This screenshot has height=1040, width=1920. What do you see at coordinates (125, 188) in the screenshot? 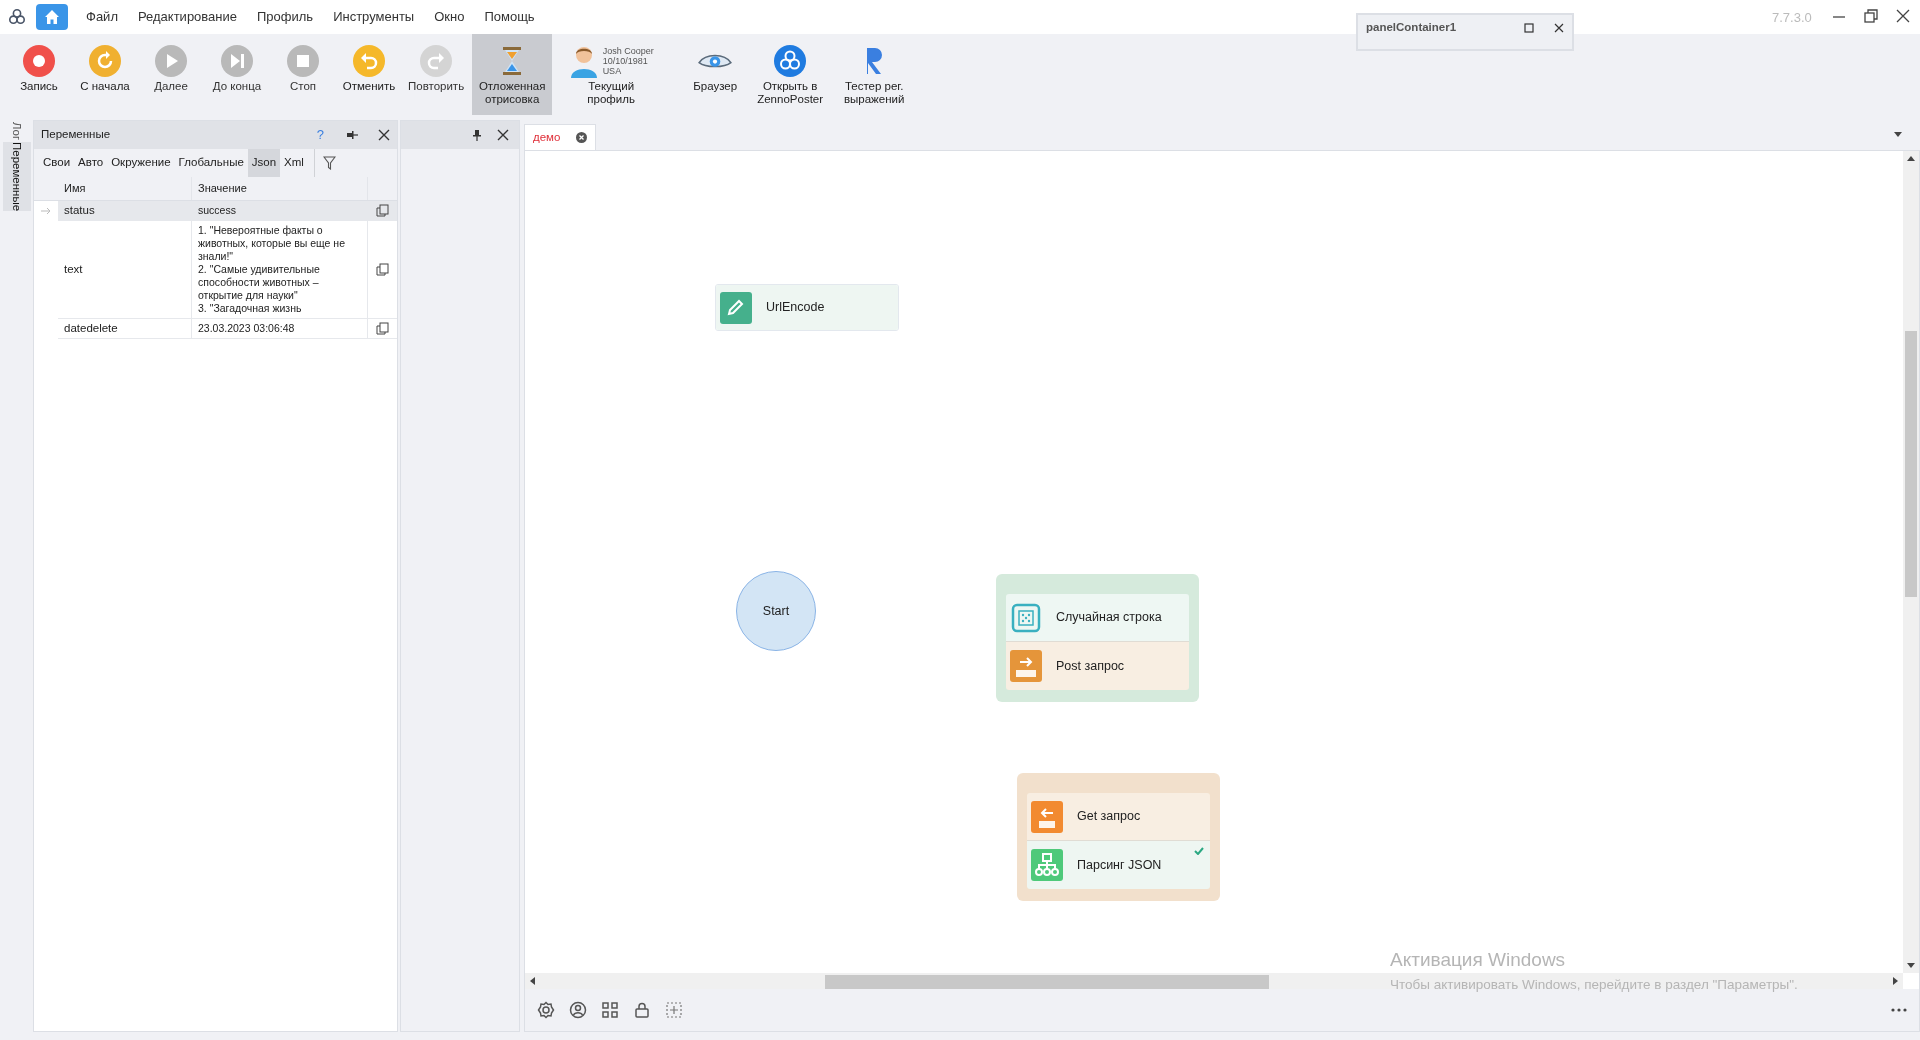
I see `column-header: Имя` at bounding box center [125, 188].